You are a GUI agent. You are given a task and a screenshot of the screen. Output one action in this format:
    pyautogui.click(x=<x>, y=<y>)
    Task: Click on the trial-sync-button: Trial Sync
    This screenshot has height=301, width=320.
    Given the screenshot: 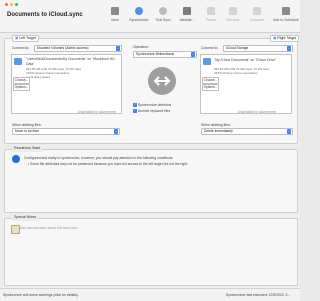 What is the action you would take?
    pyautogui.click(x=163, y=14)
    